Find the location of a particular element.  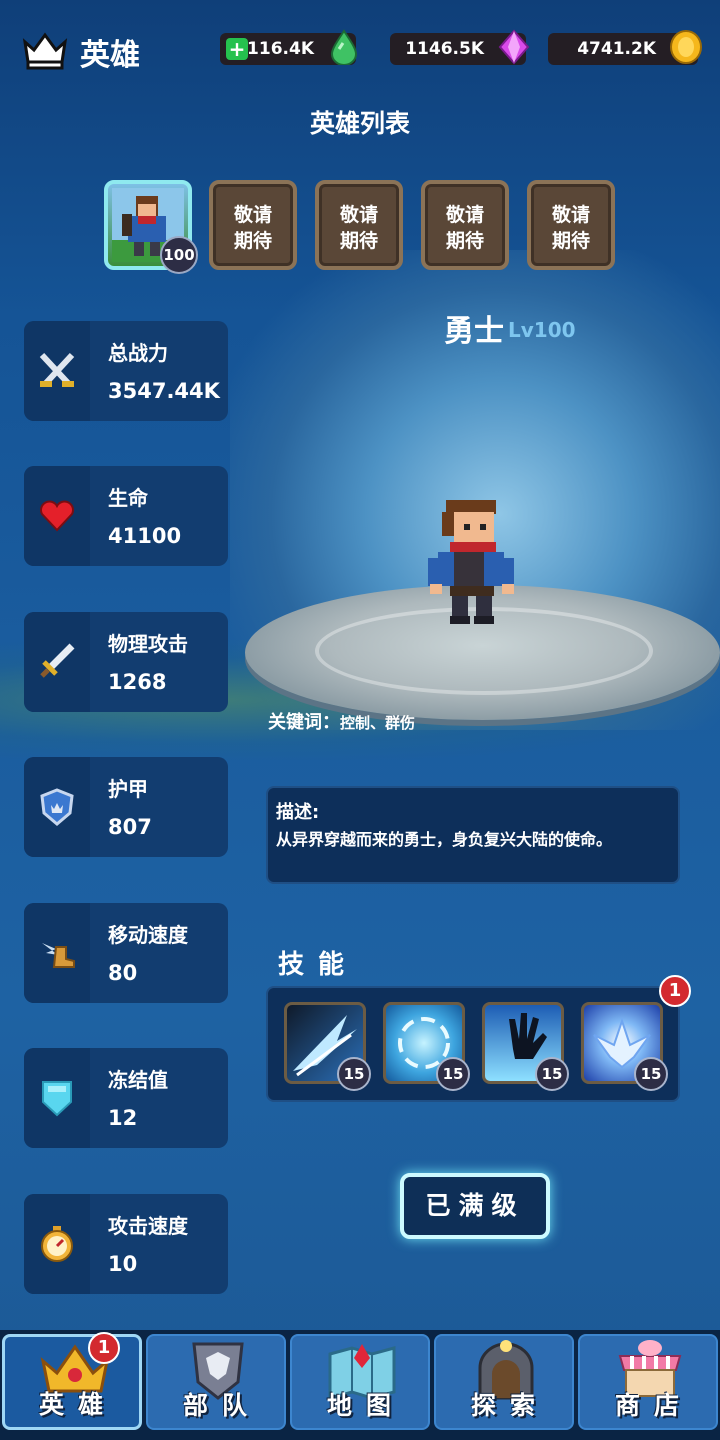

stat-label: 总战力 is located at coordinates (138, 353).